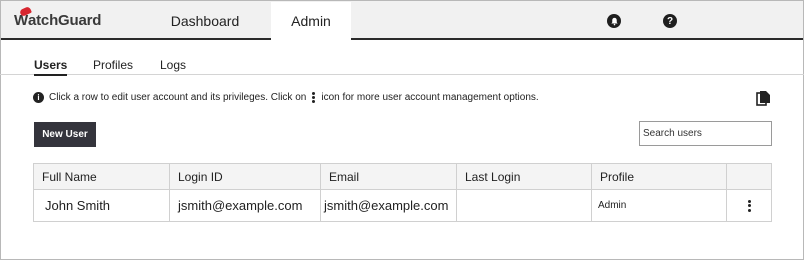 The height and width of the screenshot is (260, 804). Describe the element at coordinates (659, 176) in the screenshot. I see `column-header-profile: Profile` at that location.